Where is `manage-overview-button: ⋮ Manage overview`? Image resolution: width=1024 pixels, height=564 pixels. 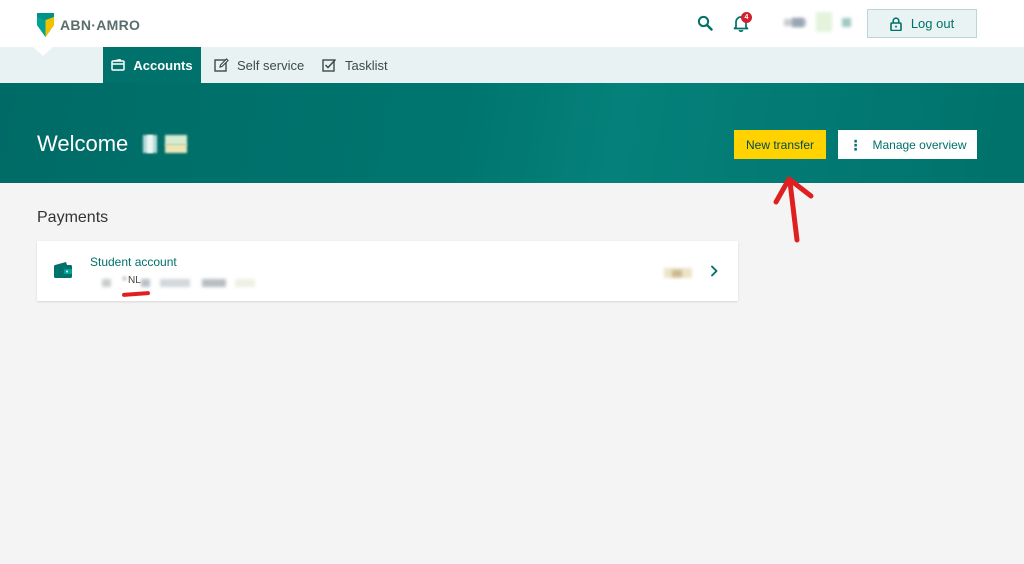
manage-overview-button: ⋮ Manage overview is located at coordinates (907, 144).